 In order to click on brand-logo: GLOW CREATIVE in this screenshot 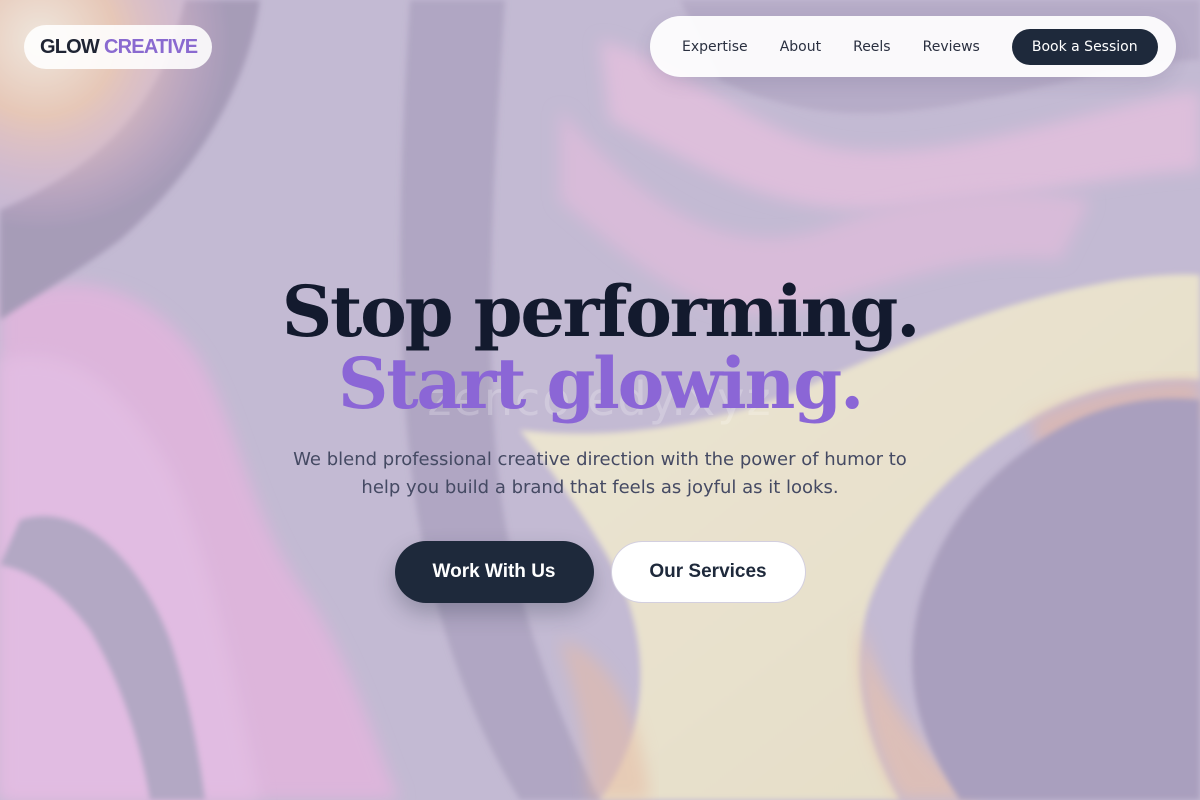, I will do `click(118, 47)`.